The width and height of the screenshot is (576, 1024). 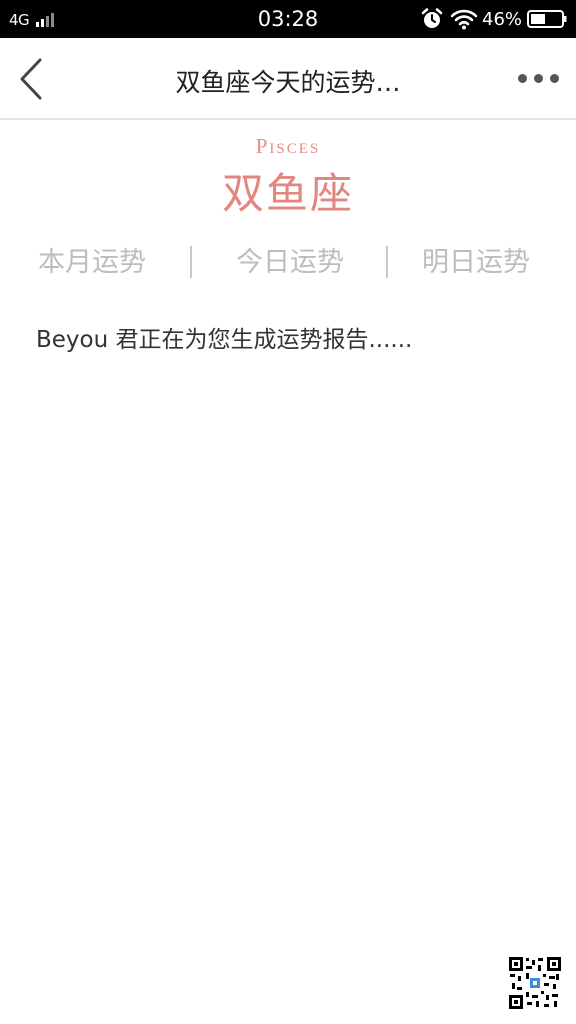 I want to click on sign-english-name: Pisces, so click(x=288, y=146).